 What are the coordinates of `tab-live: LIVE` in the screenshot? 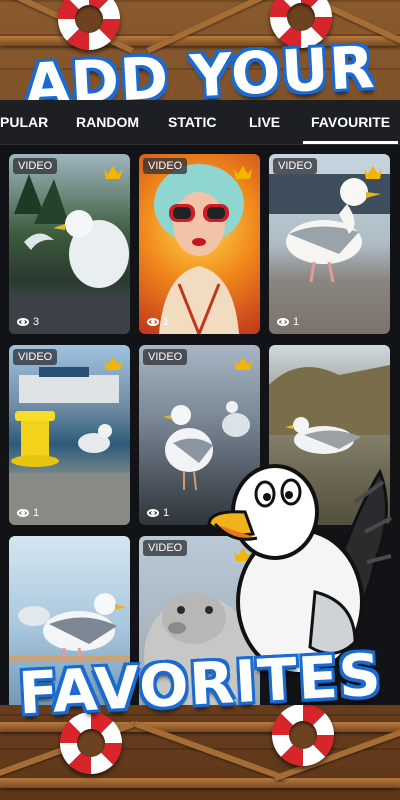 It's located at (264, 122).